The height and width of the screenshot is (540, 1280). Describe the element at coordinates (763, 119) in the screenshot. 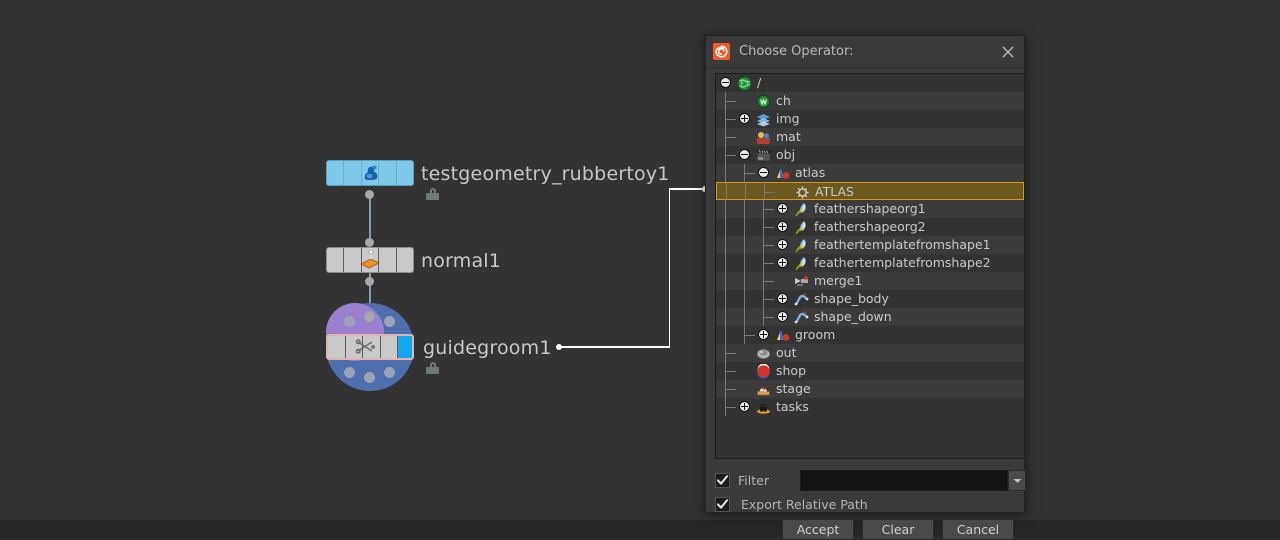

I see `compositing-icon` at that location.